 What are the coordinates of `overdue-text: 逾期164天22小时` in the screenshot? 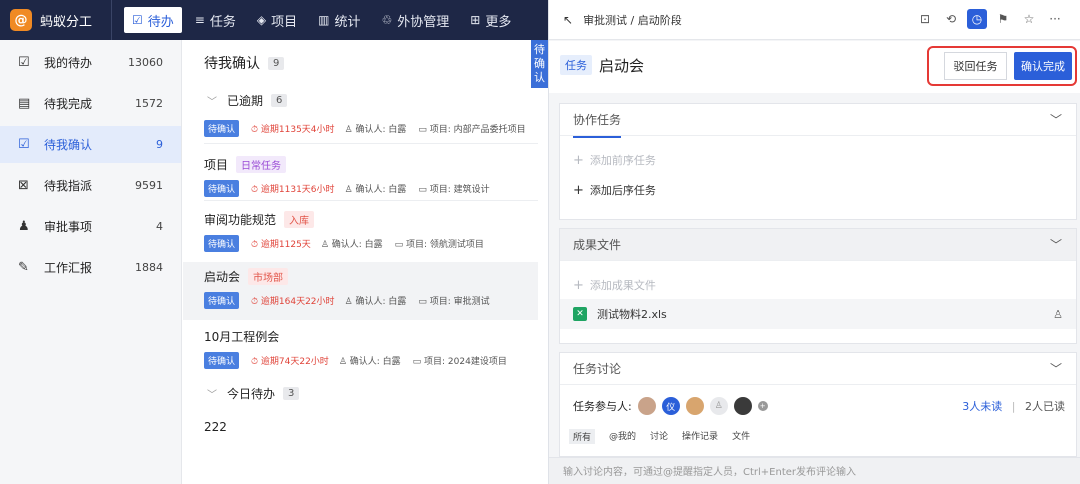 It's located at (297, 302).